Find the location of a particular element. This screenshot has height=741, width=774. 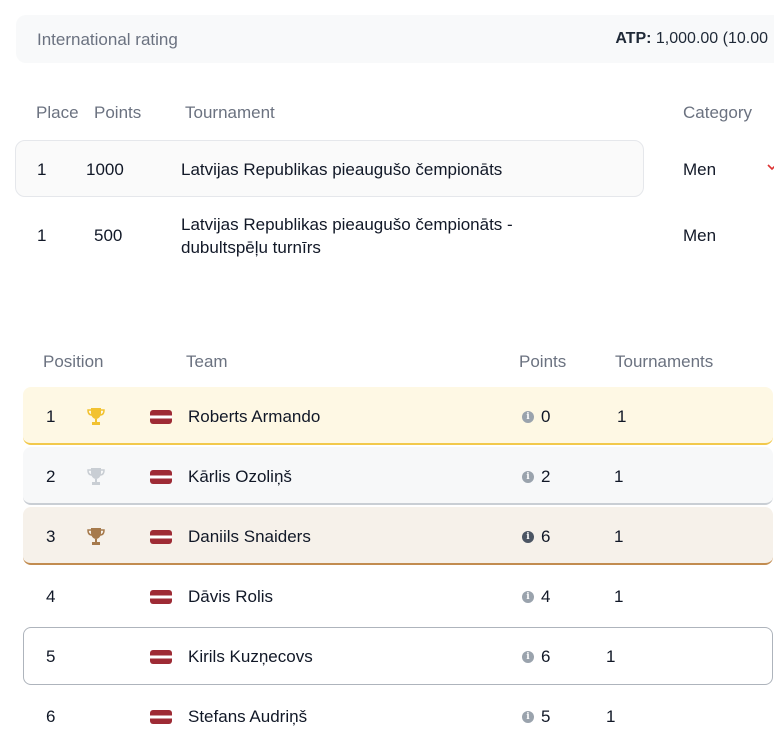

rating-label: International rating is located at coordinates (107, 39).